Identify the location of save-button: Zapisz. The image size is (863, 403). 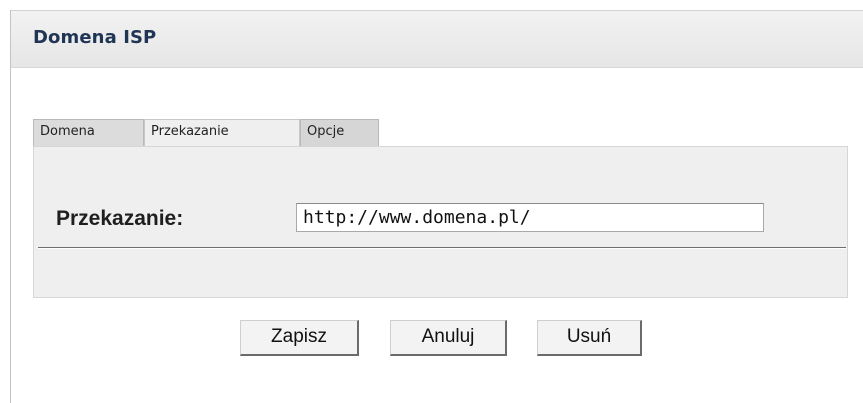
(299, 338).